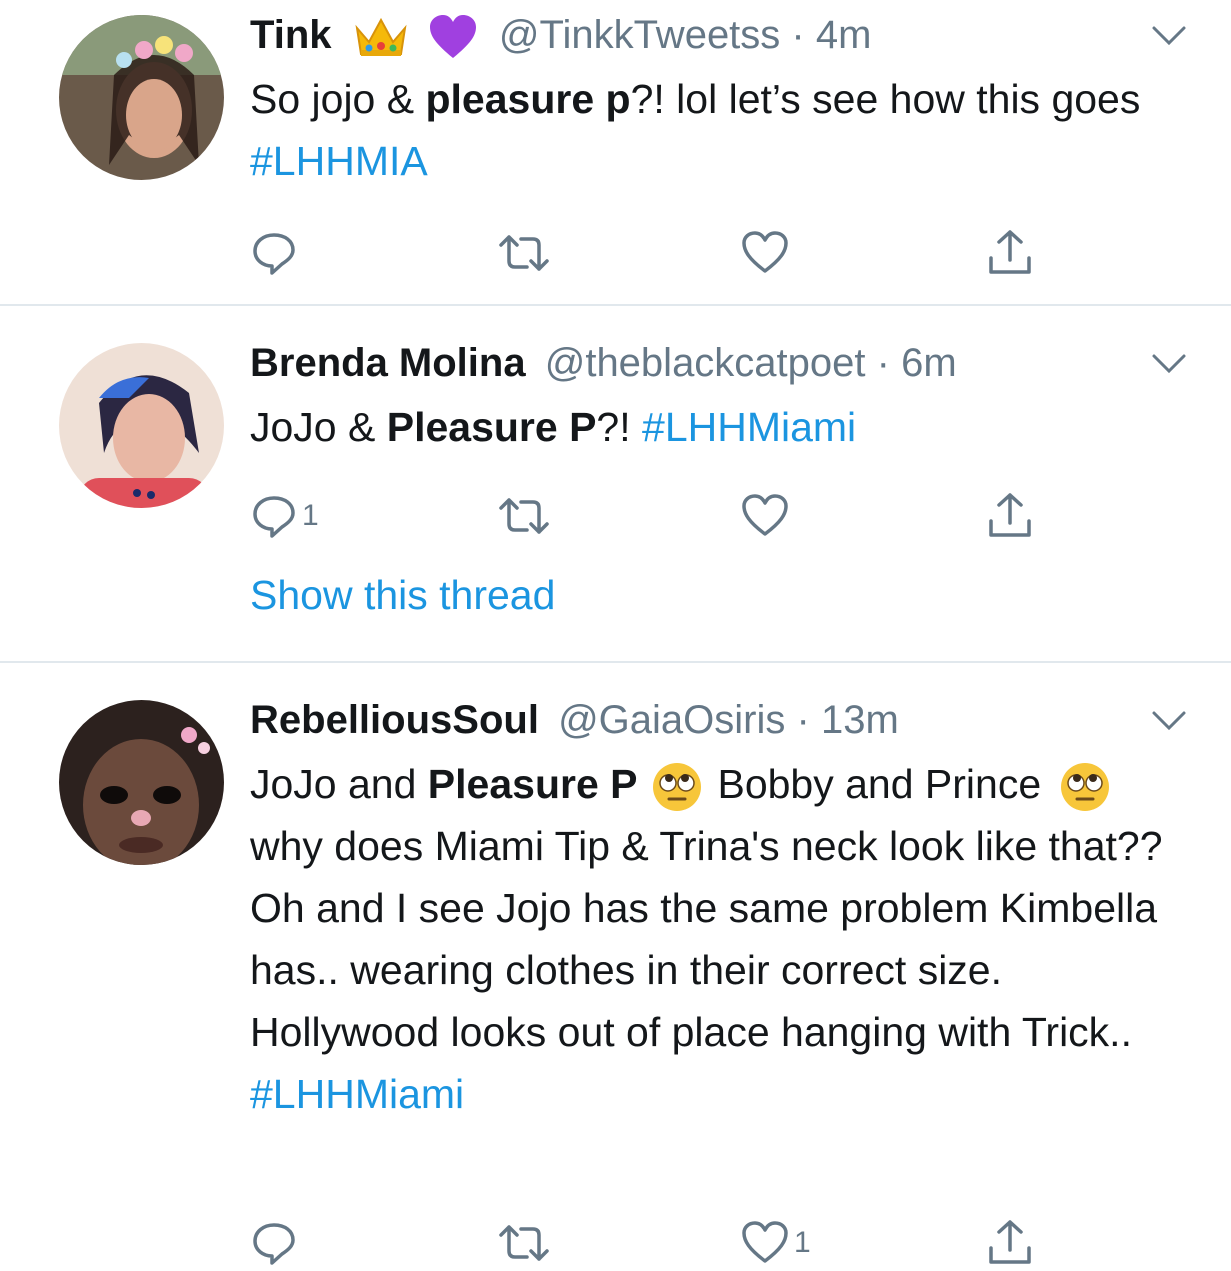 This screenshot has height=1271, width=1231. Describe the element at coordinates (929, 363) in the screenshot. I see `timestamp: 6m` at that location.